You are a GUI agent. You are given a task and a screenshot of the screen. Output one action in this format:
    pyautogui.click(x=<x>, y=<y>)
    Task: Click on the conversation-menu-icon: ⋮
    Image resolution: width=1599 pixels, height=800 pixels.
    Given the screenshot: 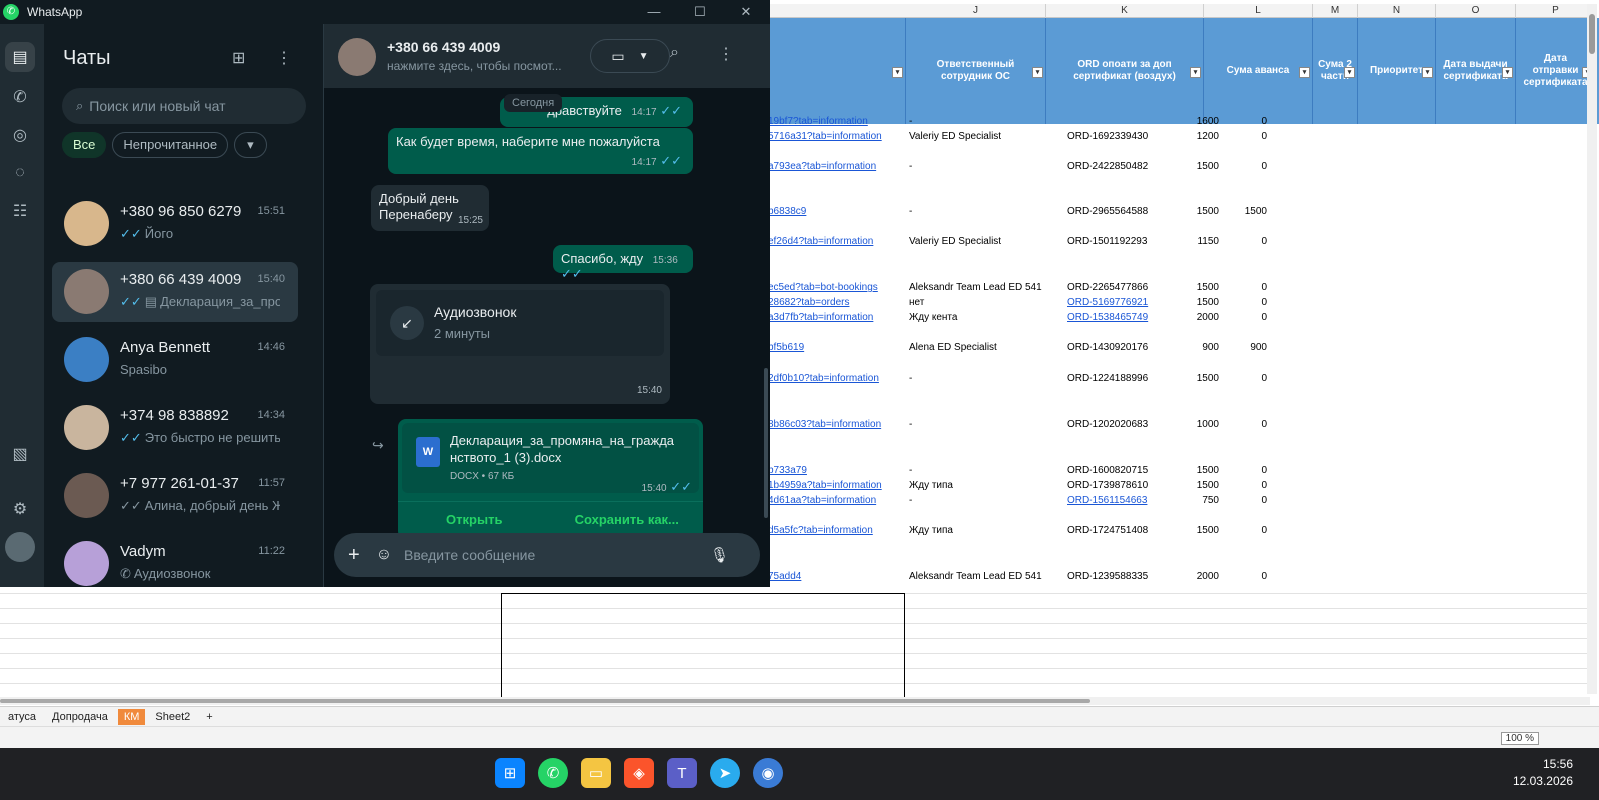 What is the action you would take?
    pyautogui.click(x=726, y=54)
    